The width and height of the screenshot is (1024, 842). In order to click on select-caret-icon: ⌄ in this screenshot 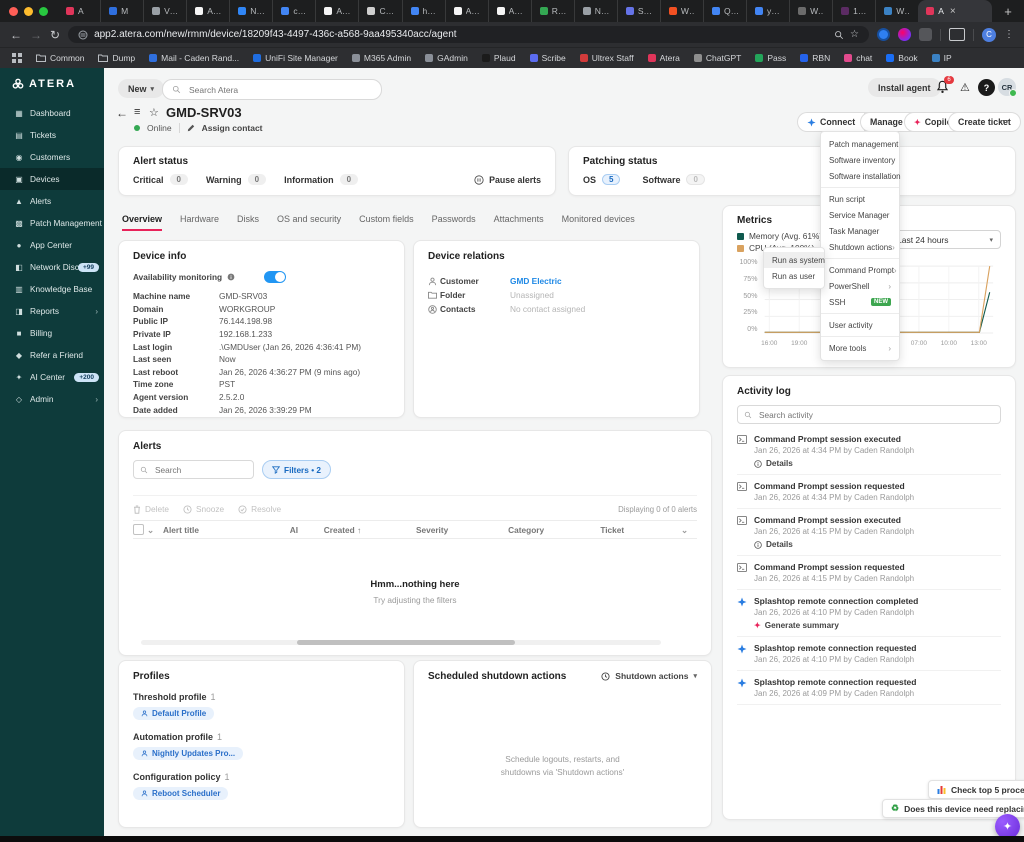, I will do `click(155, 530)`.